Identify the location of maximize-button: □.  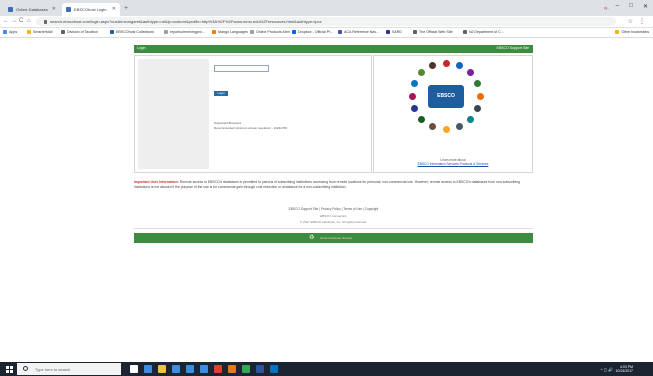
(631, 6).